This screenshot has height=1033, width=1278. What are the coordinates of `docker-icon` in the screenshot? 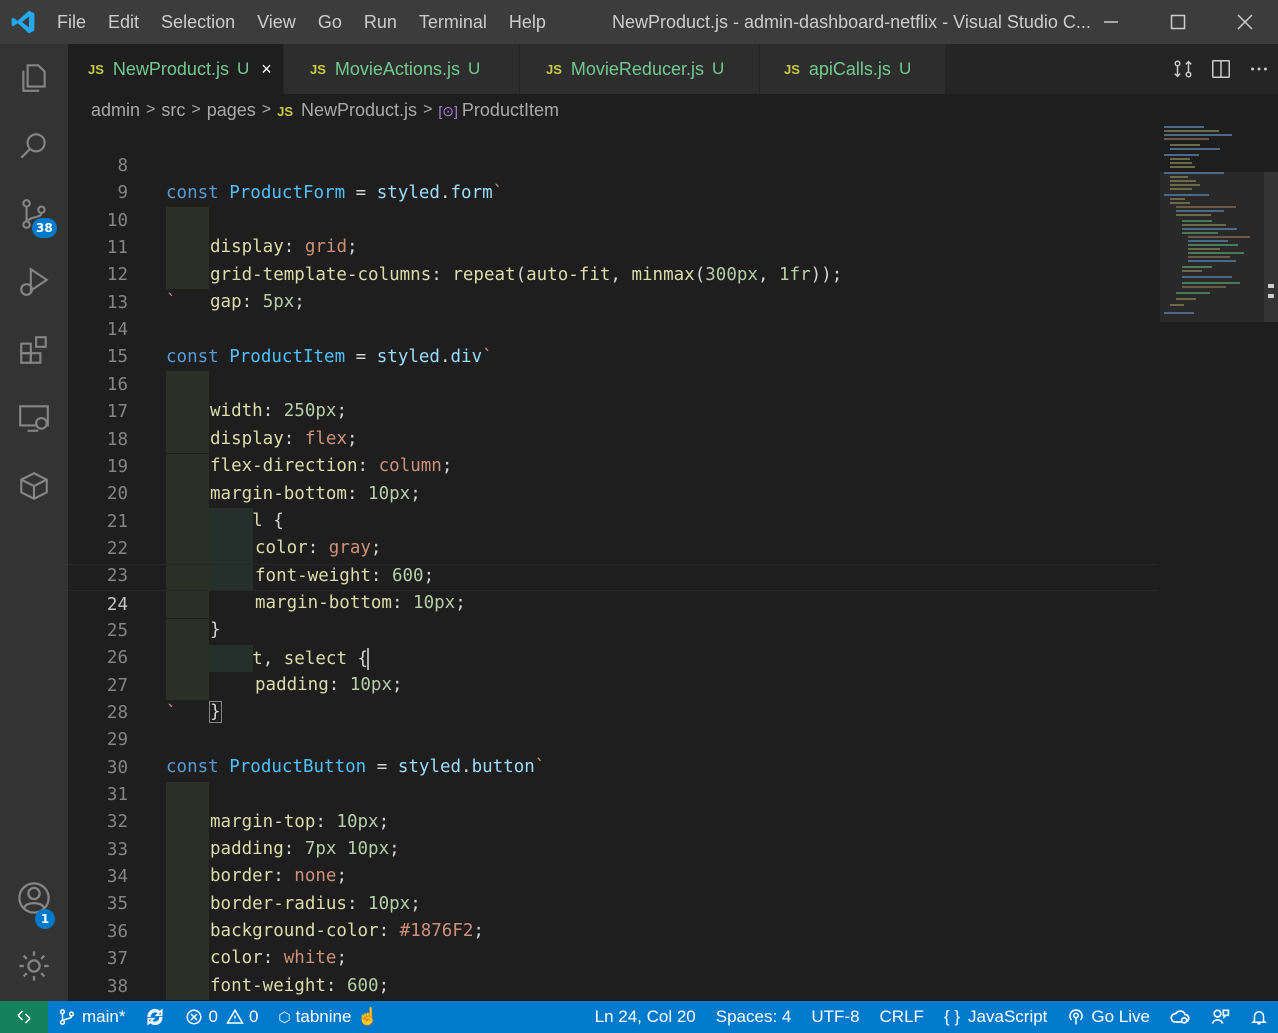 It's located at (34, 486).